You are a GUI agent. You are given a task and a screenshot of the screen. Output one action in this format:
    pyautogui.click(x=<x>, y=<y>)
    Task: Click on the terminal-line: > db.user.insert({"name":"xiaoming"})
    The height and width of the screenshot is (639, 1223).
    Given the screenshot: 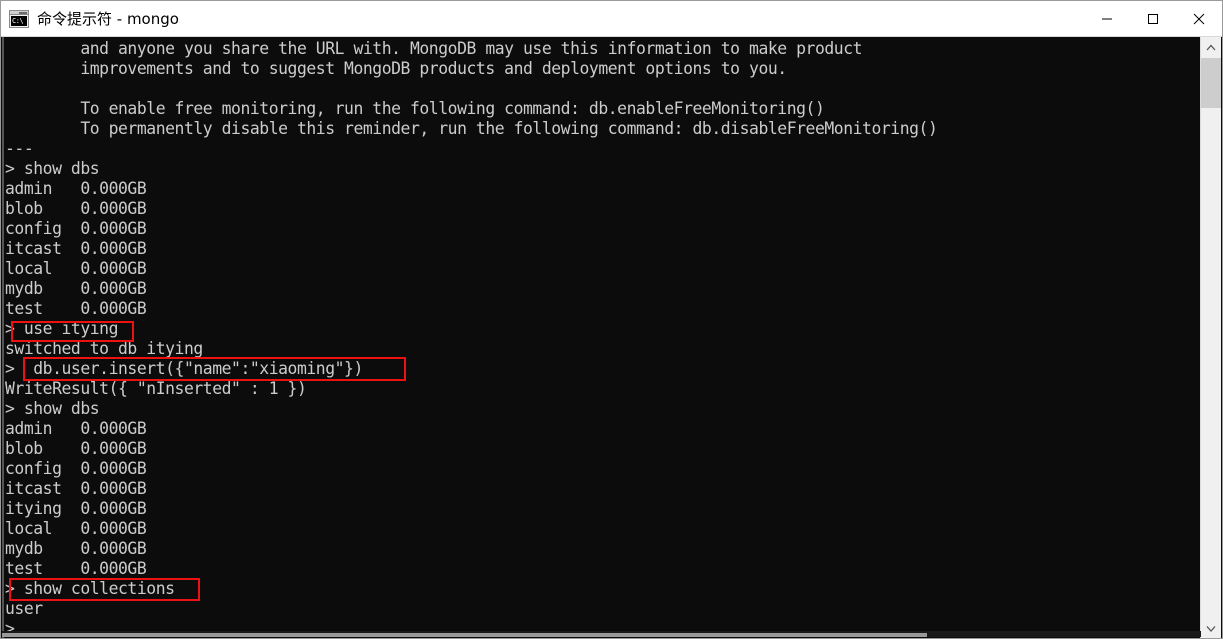 What is the action you would take?
    pyautogui.click(x=184, y=368)
    